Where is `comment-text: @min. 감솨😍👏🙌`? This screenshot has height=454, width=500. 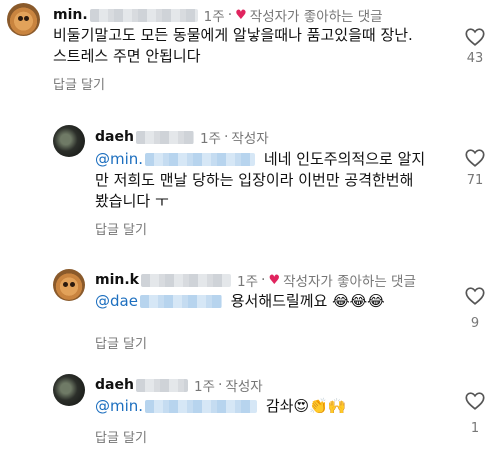
comment-text: @min. 감솨😍👏🙌 is located at coordinates (221, 406).